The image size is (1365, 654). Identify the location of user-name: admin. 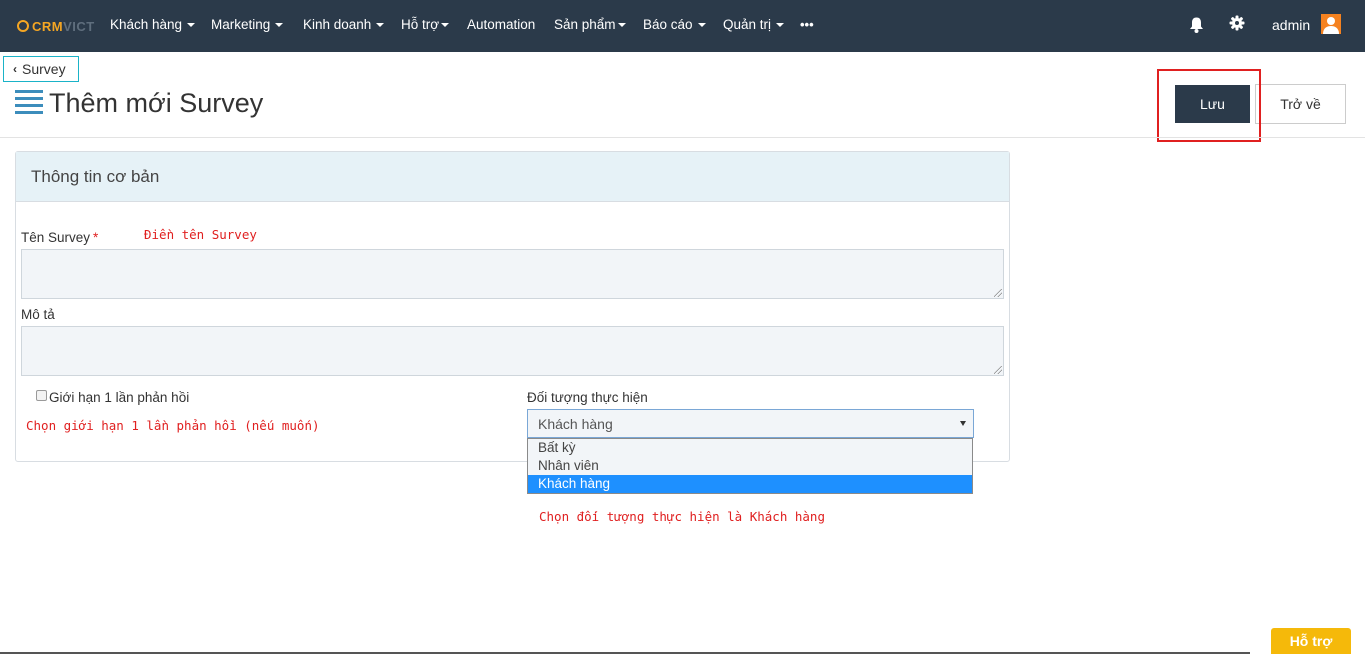
(1291, 25).